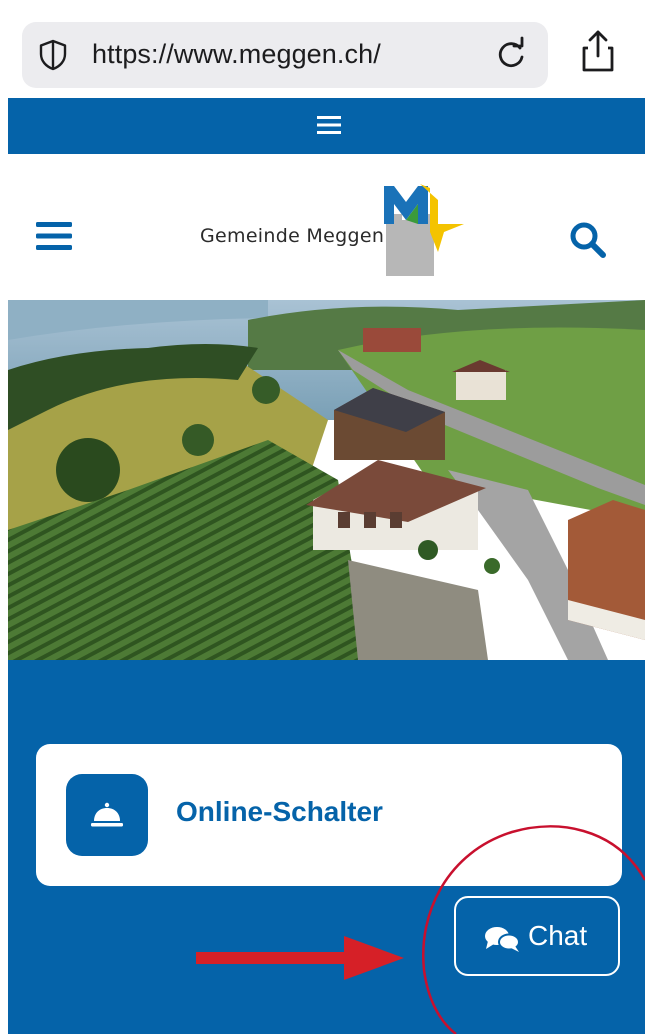  Describe the element at coordinates (54, 236) in the screenshot. I see `hamburger-menu-icon` at that location.